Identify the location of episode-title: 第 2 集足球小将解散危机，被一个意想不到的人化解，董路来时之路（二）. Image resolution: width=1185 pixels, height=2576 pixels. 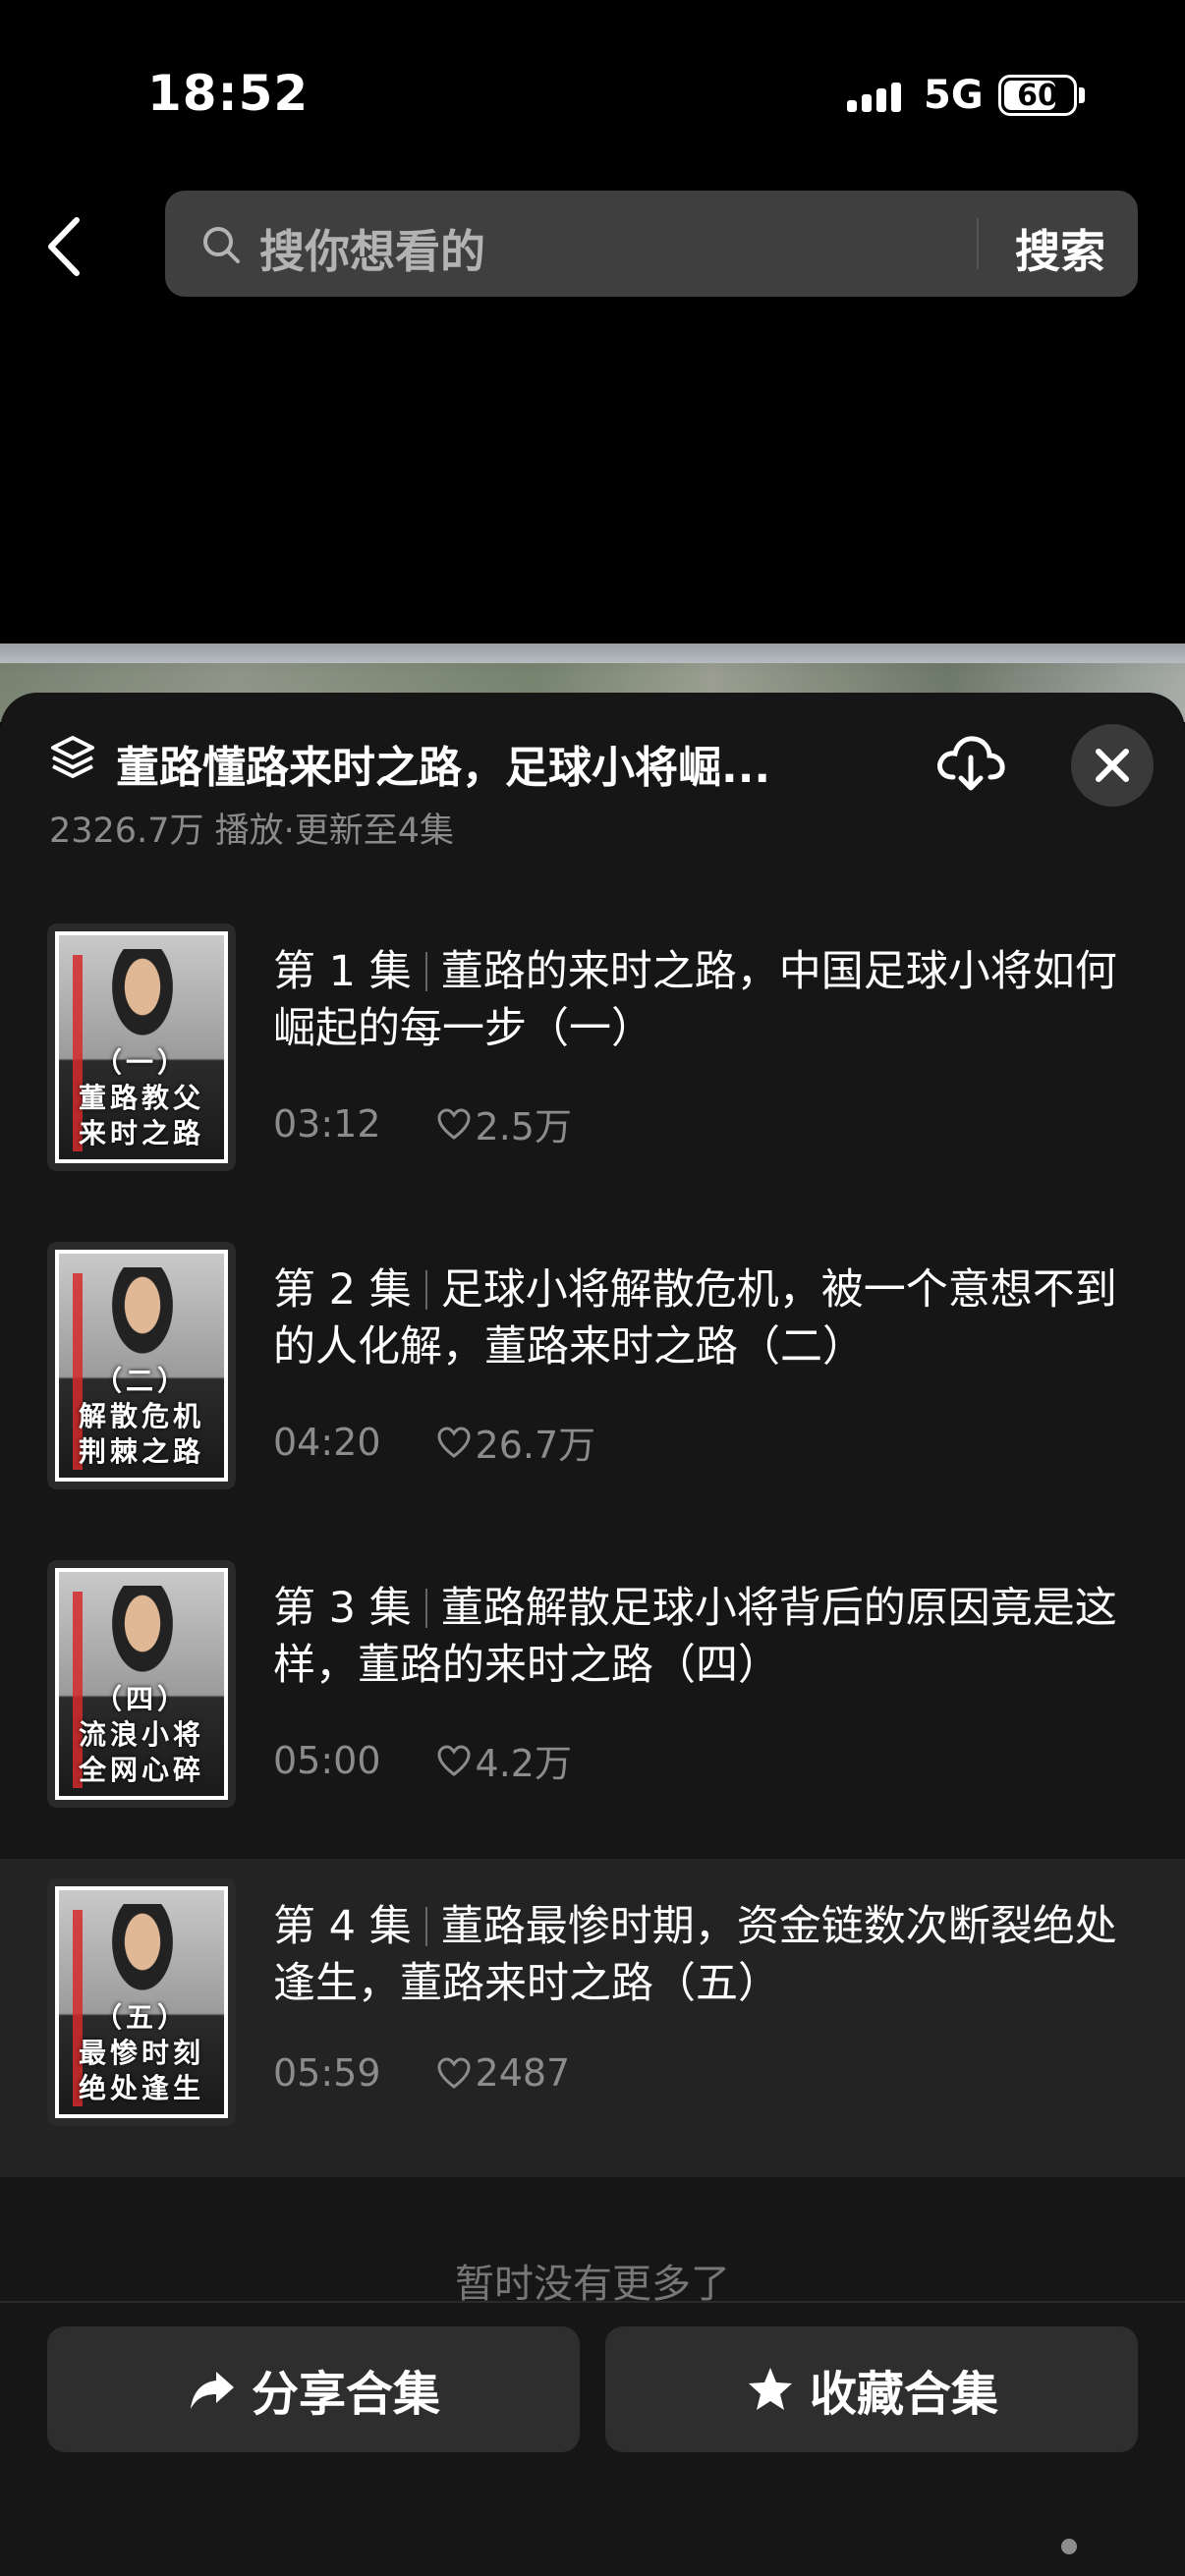
(695, 1318).